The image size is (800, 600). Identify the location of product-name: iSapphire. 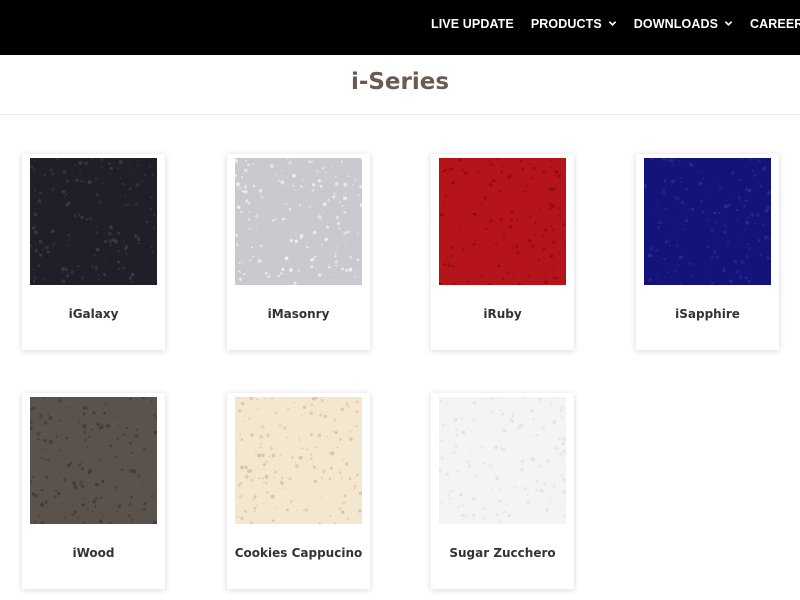
(707, 314).